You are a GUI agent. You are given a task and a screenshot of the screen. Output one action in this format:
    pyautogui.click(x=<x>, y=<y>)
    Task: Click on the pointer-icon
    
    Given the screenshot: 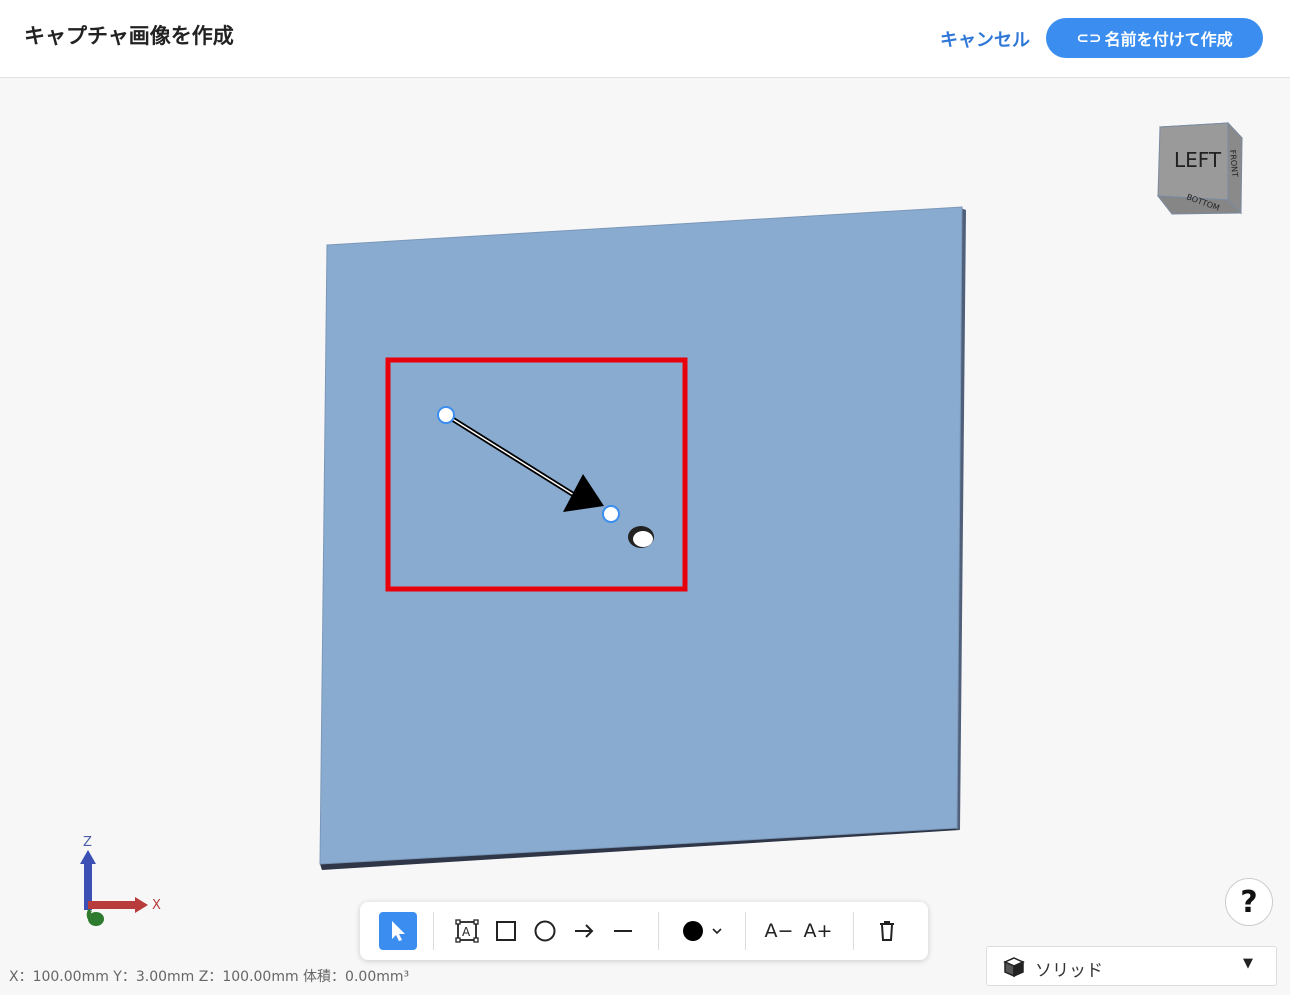 What is the action you would take?
    pyautogui.click(x=398, y=931)
    